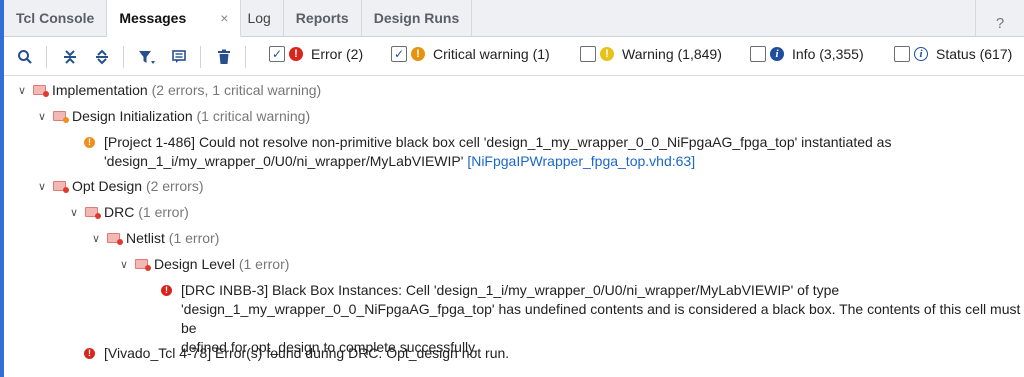 This screenshot has width=1024, height=377. What do you see at coordinates (107, 186) in the screenshot?
I see `node-label: Opt Design` at bounding box center [107, 186].